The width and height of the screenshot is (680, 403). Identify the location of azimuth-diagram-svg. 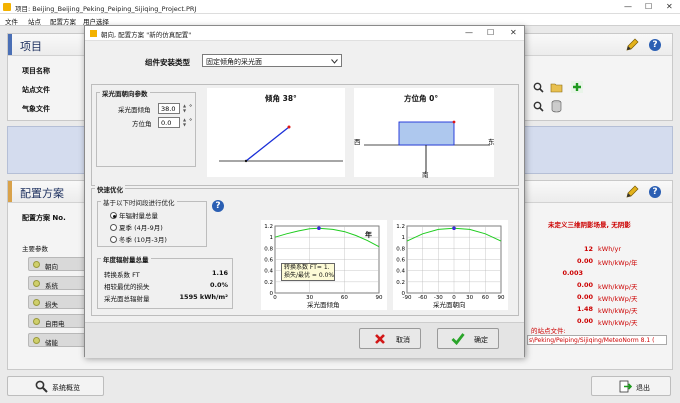
(427, 146).